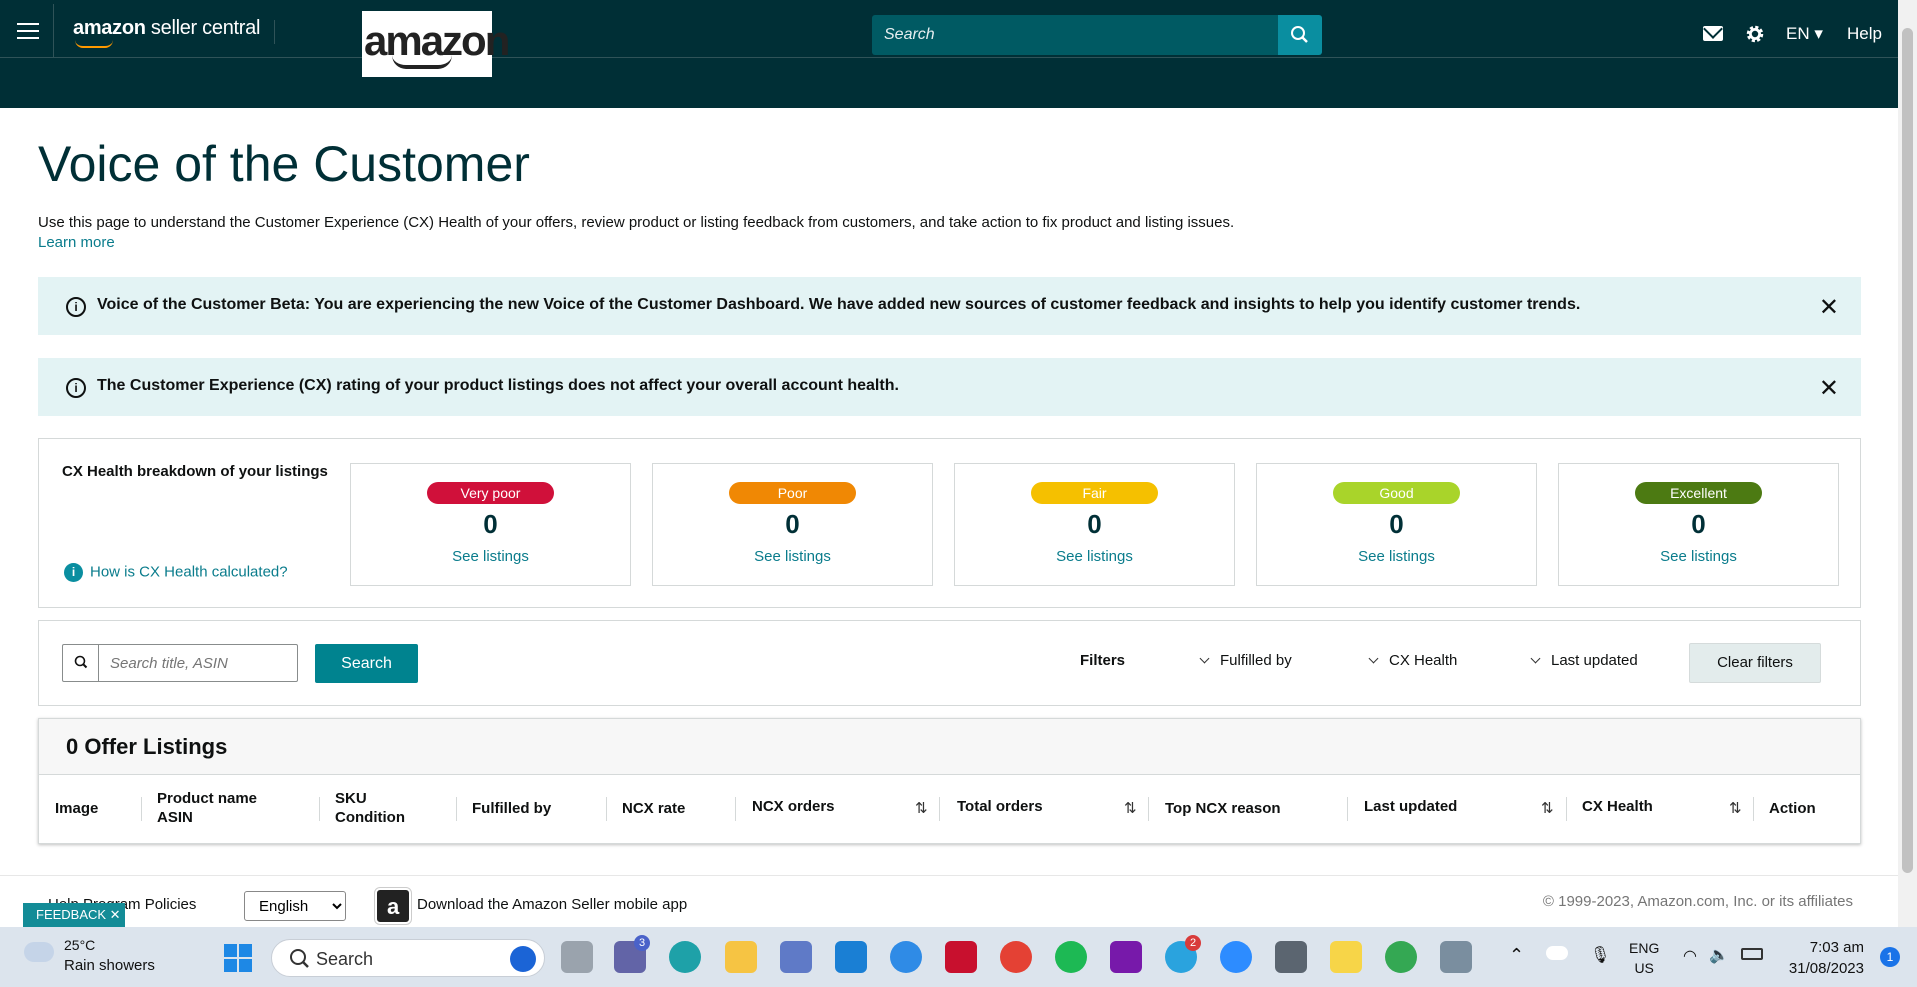 This screenshot has height=987, width=1917. What do you see at coordinates (198, 663) in the screenshot?
I see `listing-search-input` at bounding box center [198, 663].